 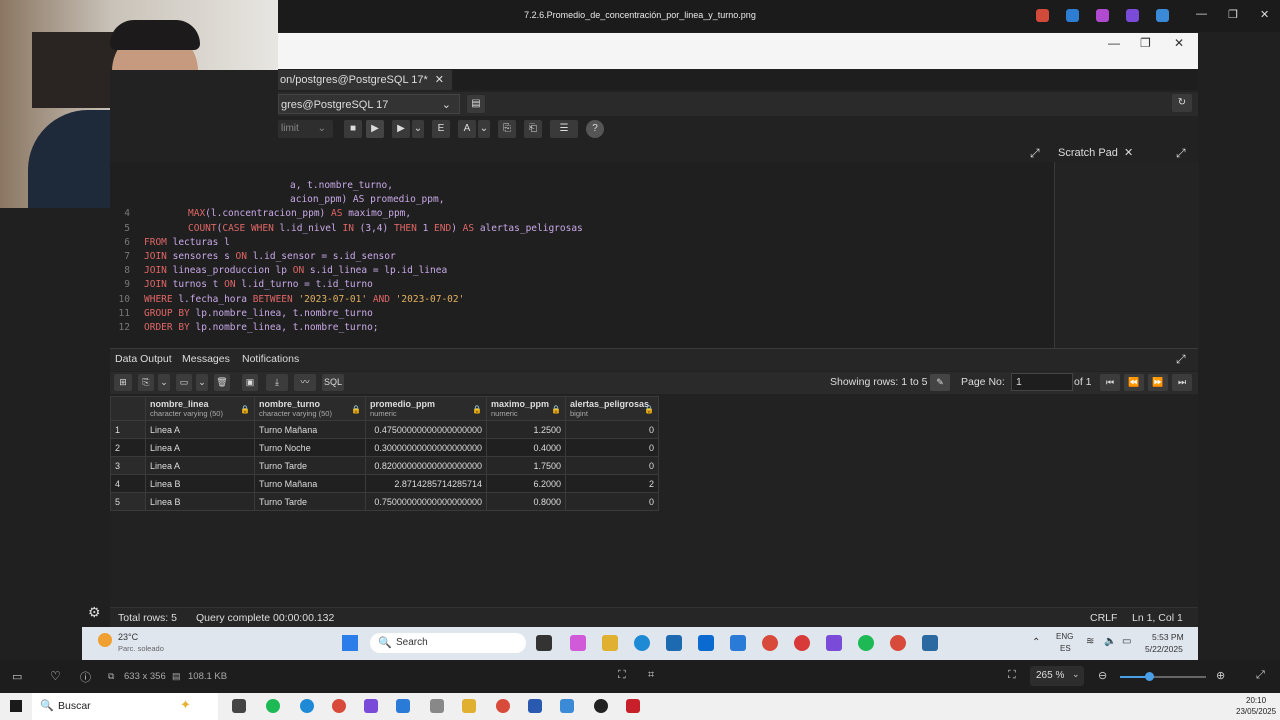 What do you see at coordinates (128, 501) in the screenshot?
I see `row-number: 5` at bounding box center [128, 501].